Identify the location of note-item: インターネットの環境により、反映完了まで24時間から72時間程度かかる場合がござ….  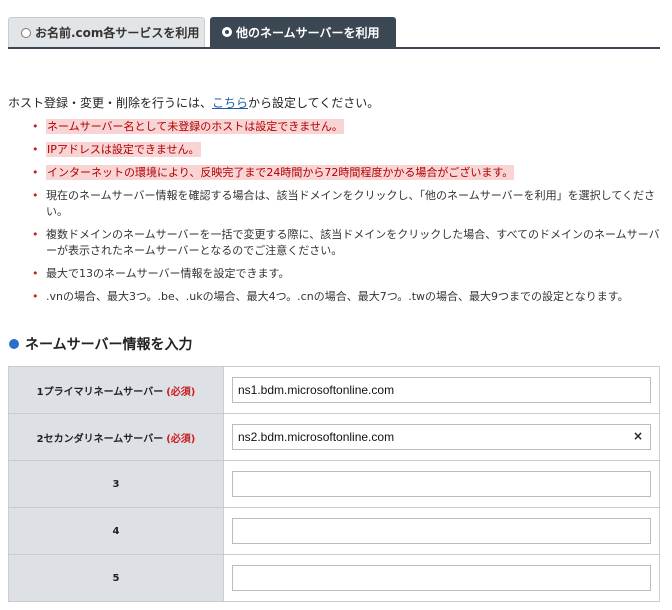
(346, 173).